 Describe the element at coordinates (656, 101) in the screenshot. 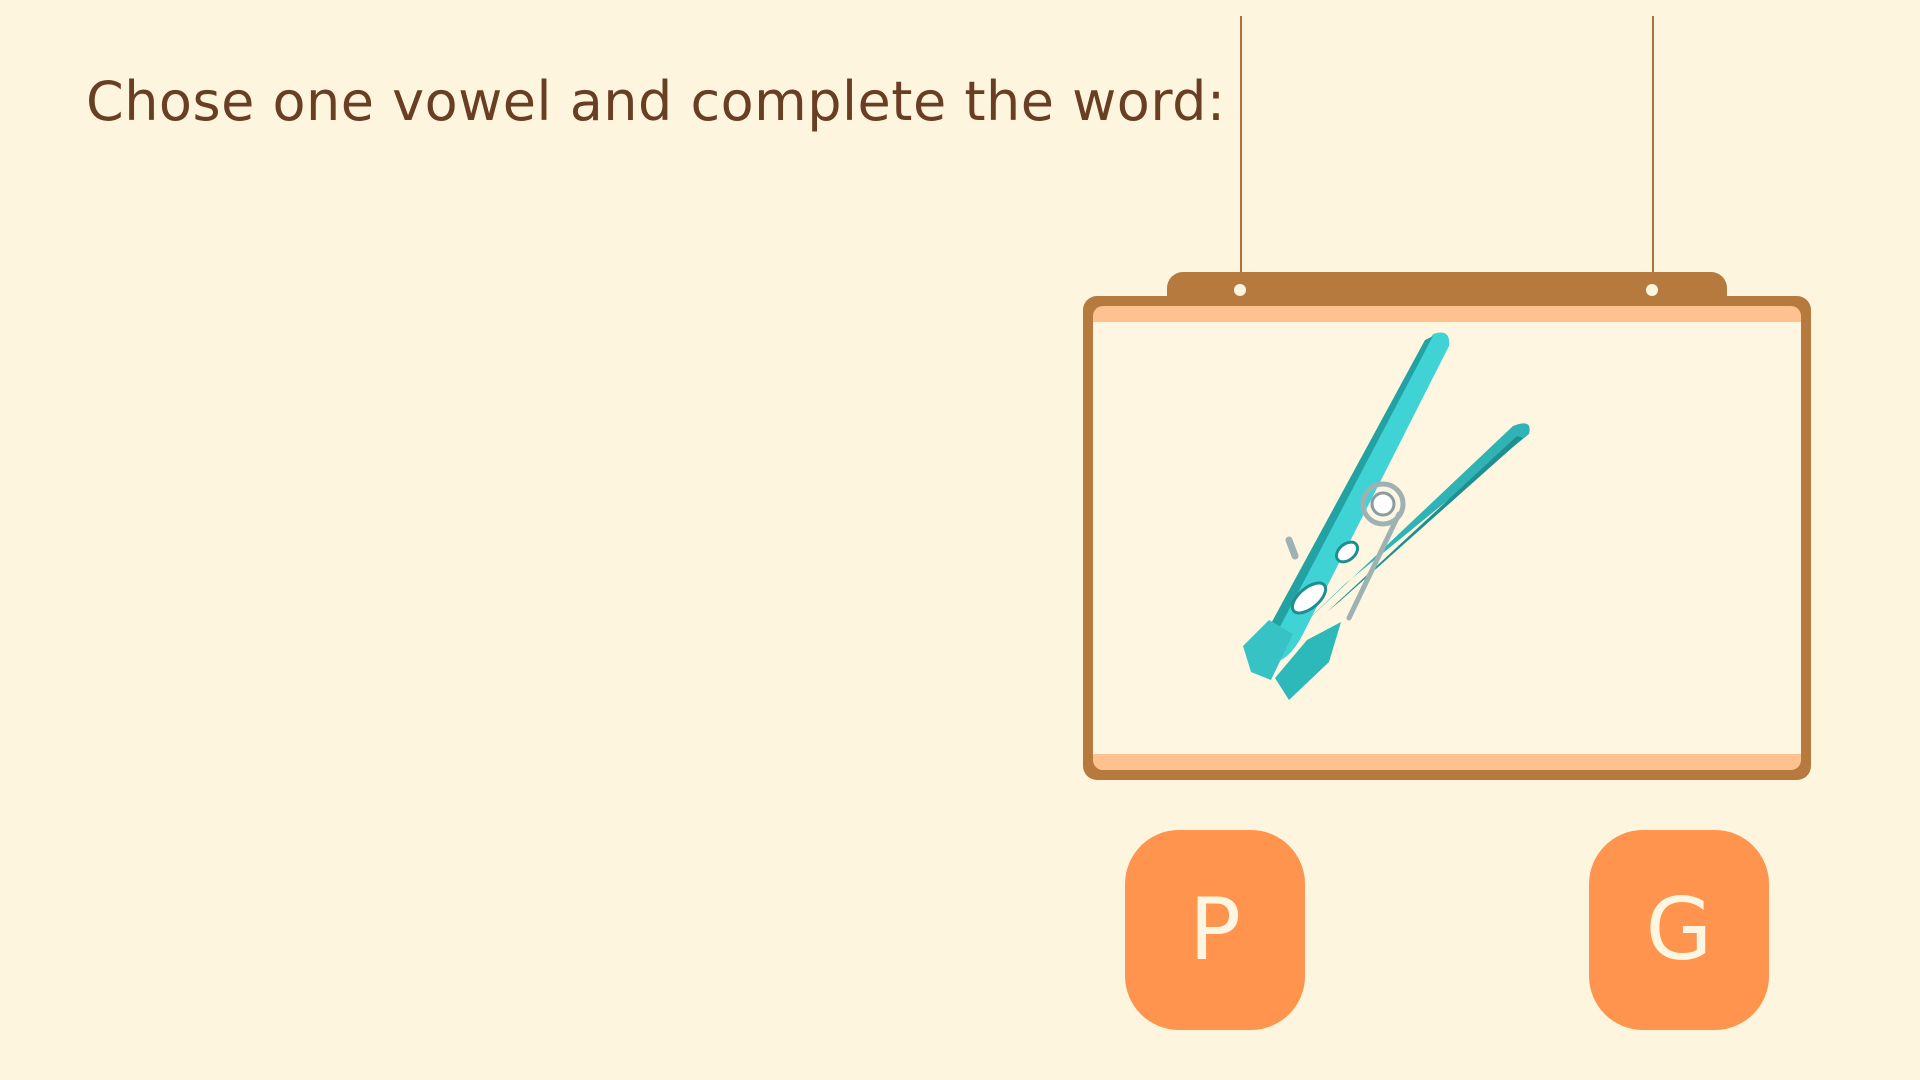

I see `instruction-text: Chose one vowel and complete the word:` at that location.